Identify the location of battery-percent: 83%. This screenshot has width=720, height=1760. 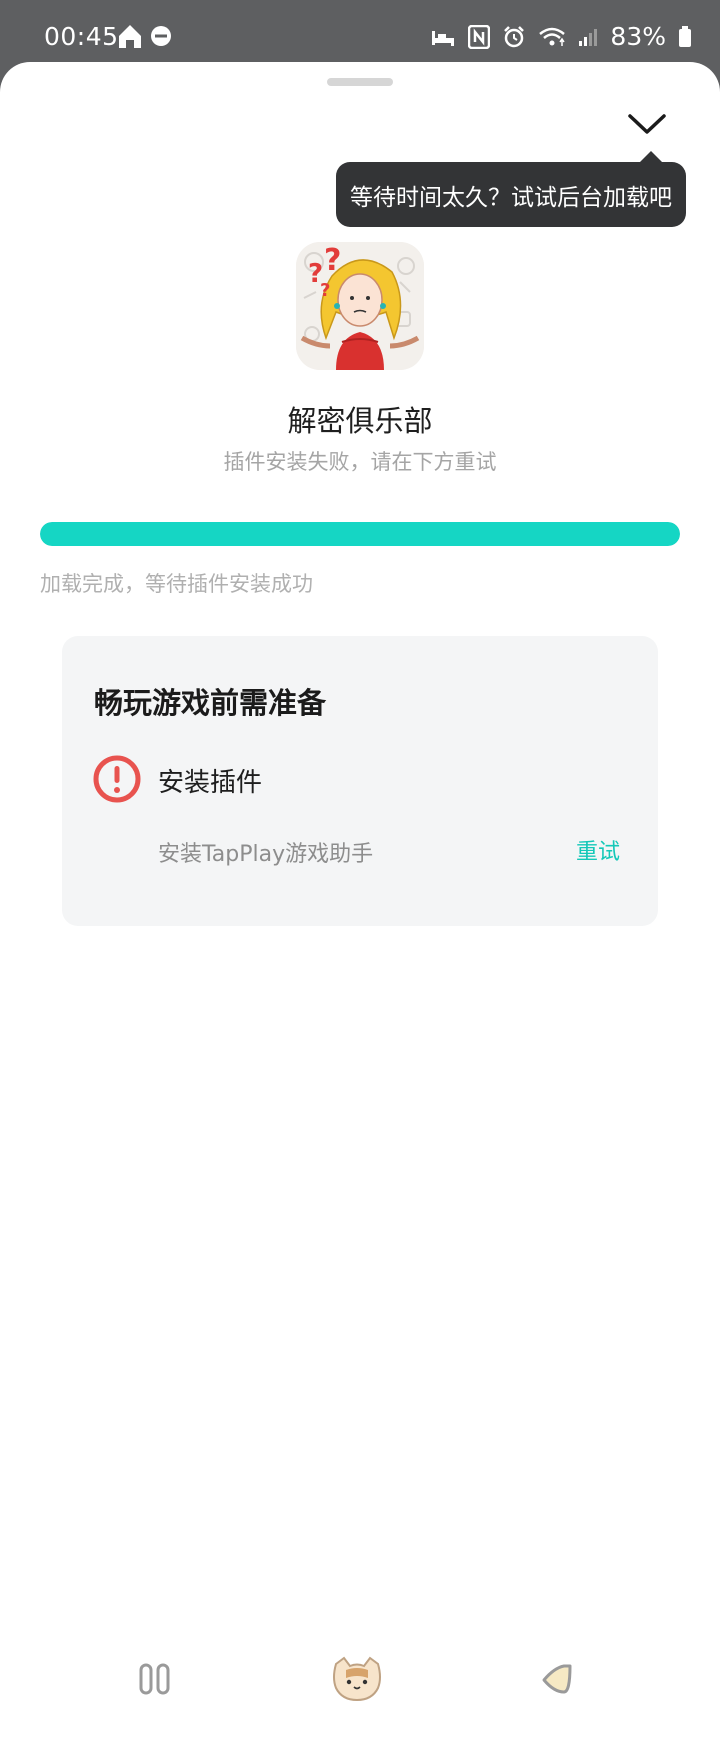
(638, 36).